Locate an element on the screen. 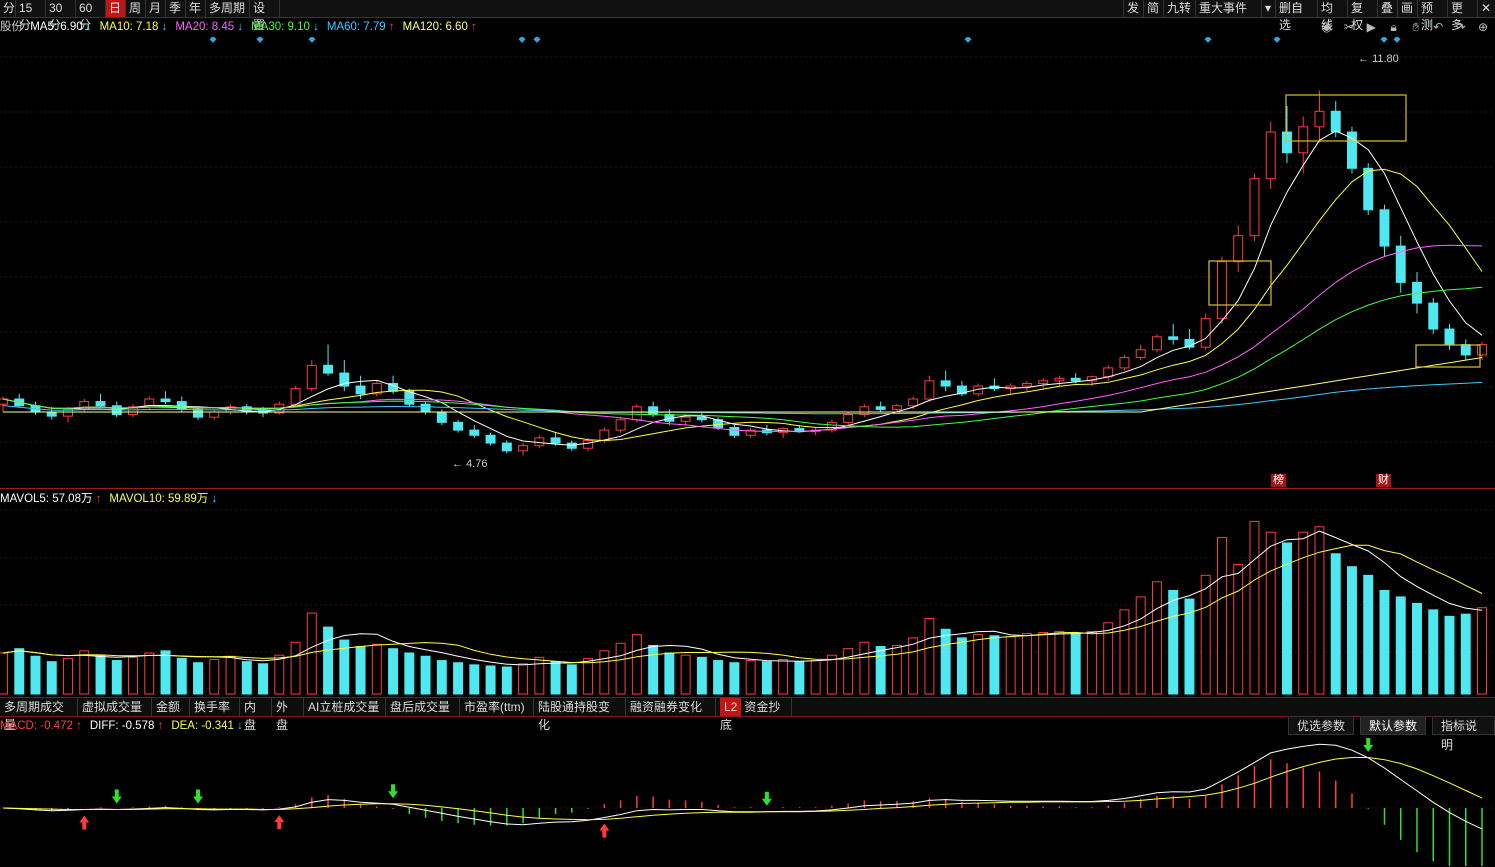 The width and height of the screenshot is (1495, 867). period-tab-0: 分 is located at coordinates (8, 8).